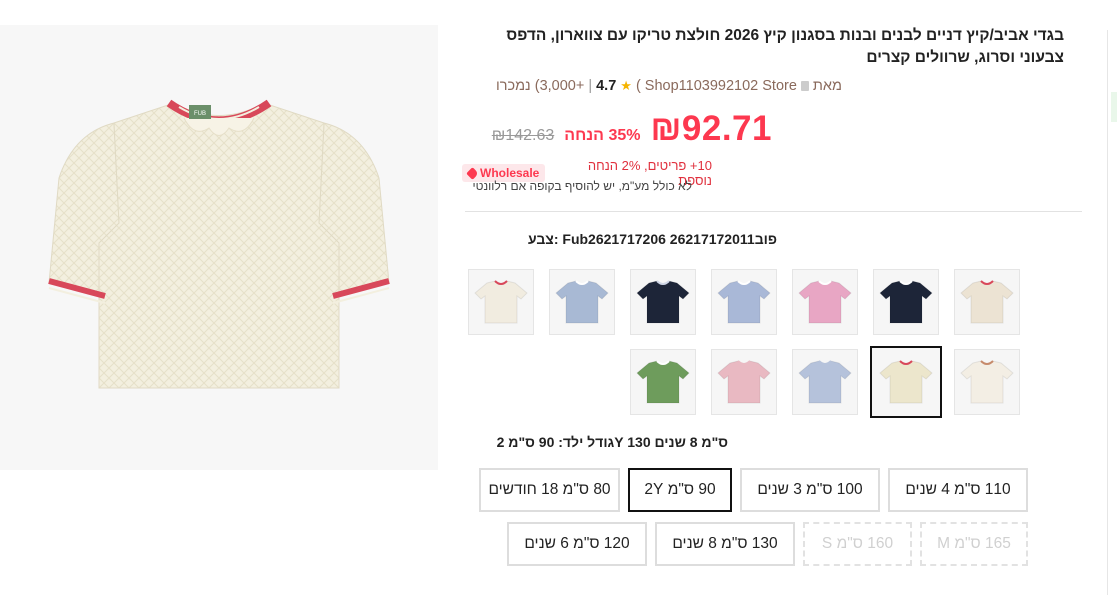 The image size is (1117, 595). Describe the element at coordinates (472, 173) in the screenshot. I see `tag-icon` at that location.